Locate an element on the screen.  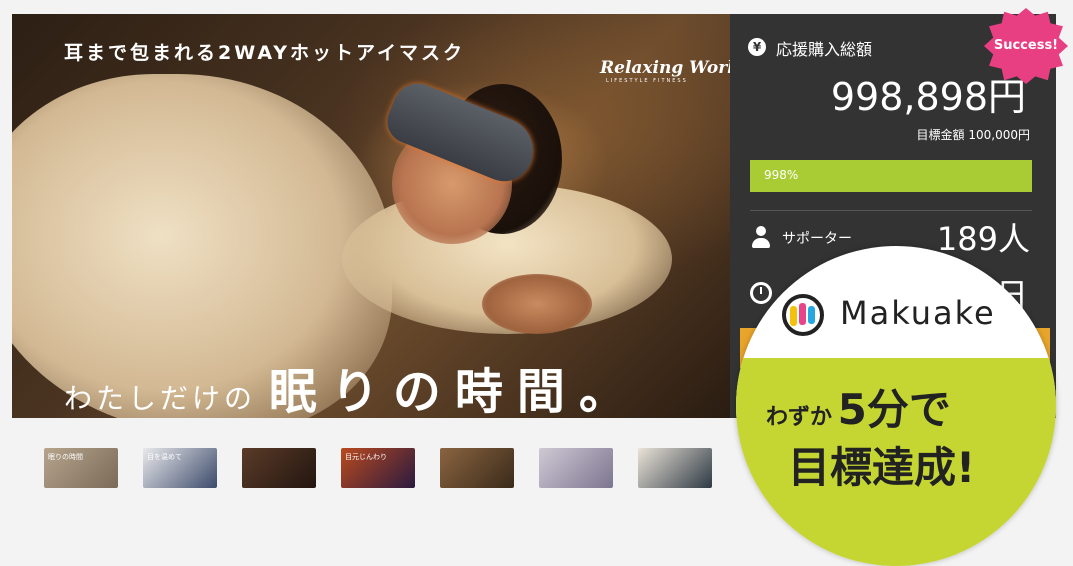
hero-hand-shape is located at coordinates (537, 304).